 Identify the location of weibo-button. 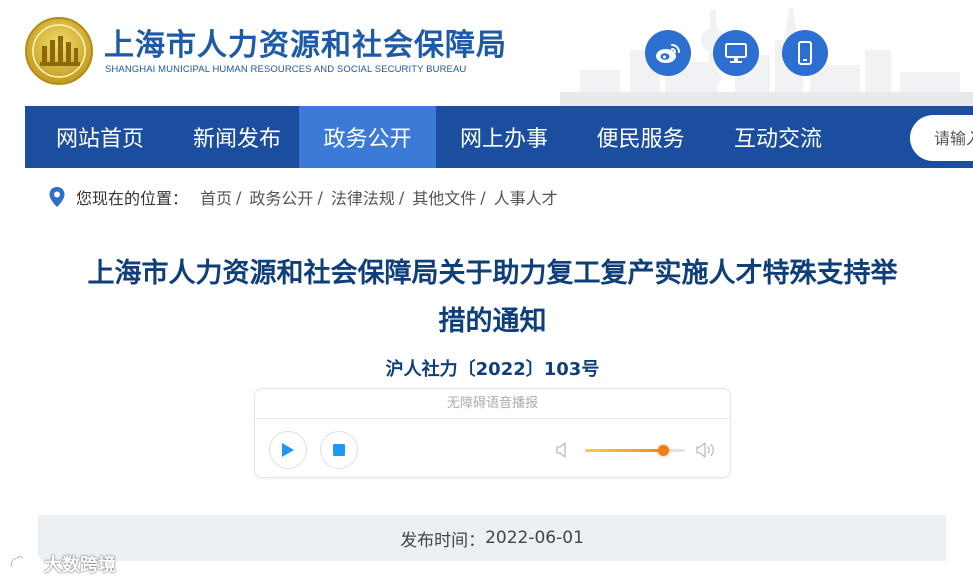
(668, 53).